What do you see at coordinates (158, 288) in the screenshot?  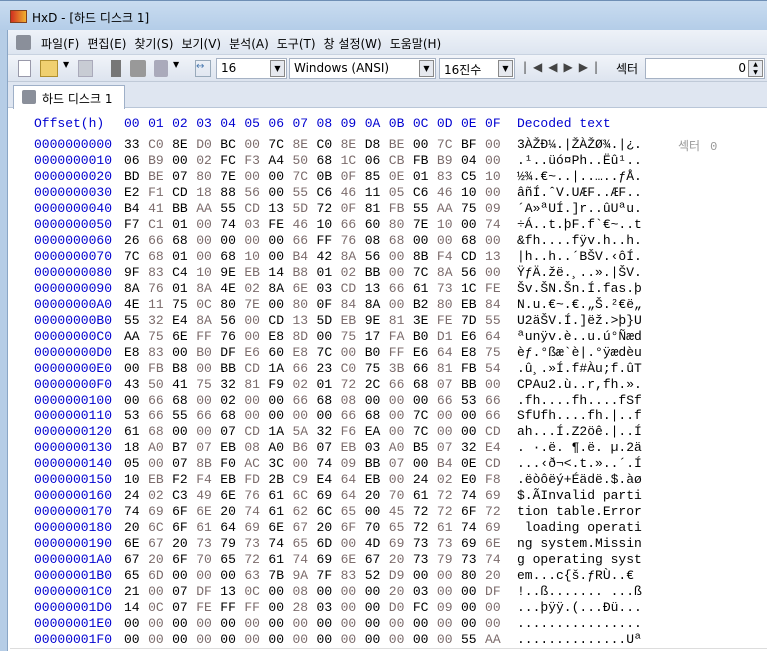 I see `hex-byte: 76` at bounding box center [158, 288].